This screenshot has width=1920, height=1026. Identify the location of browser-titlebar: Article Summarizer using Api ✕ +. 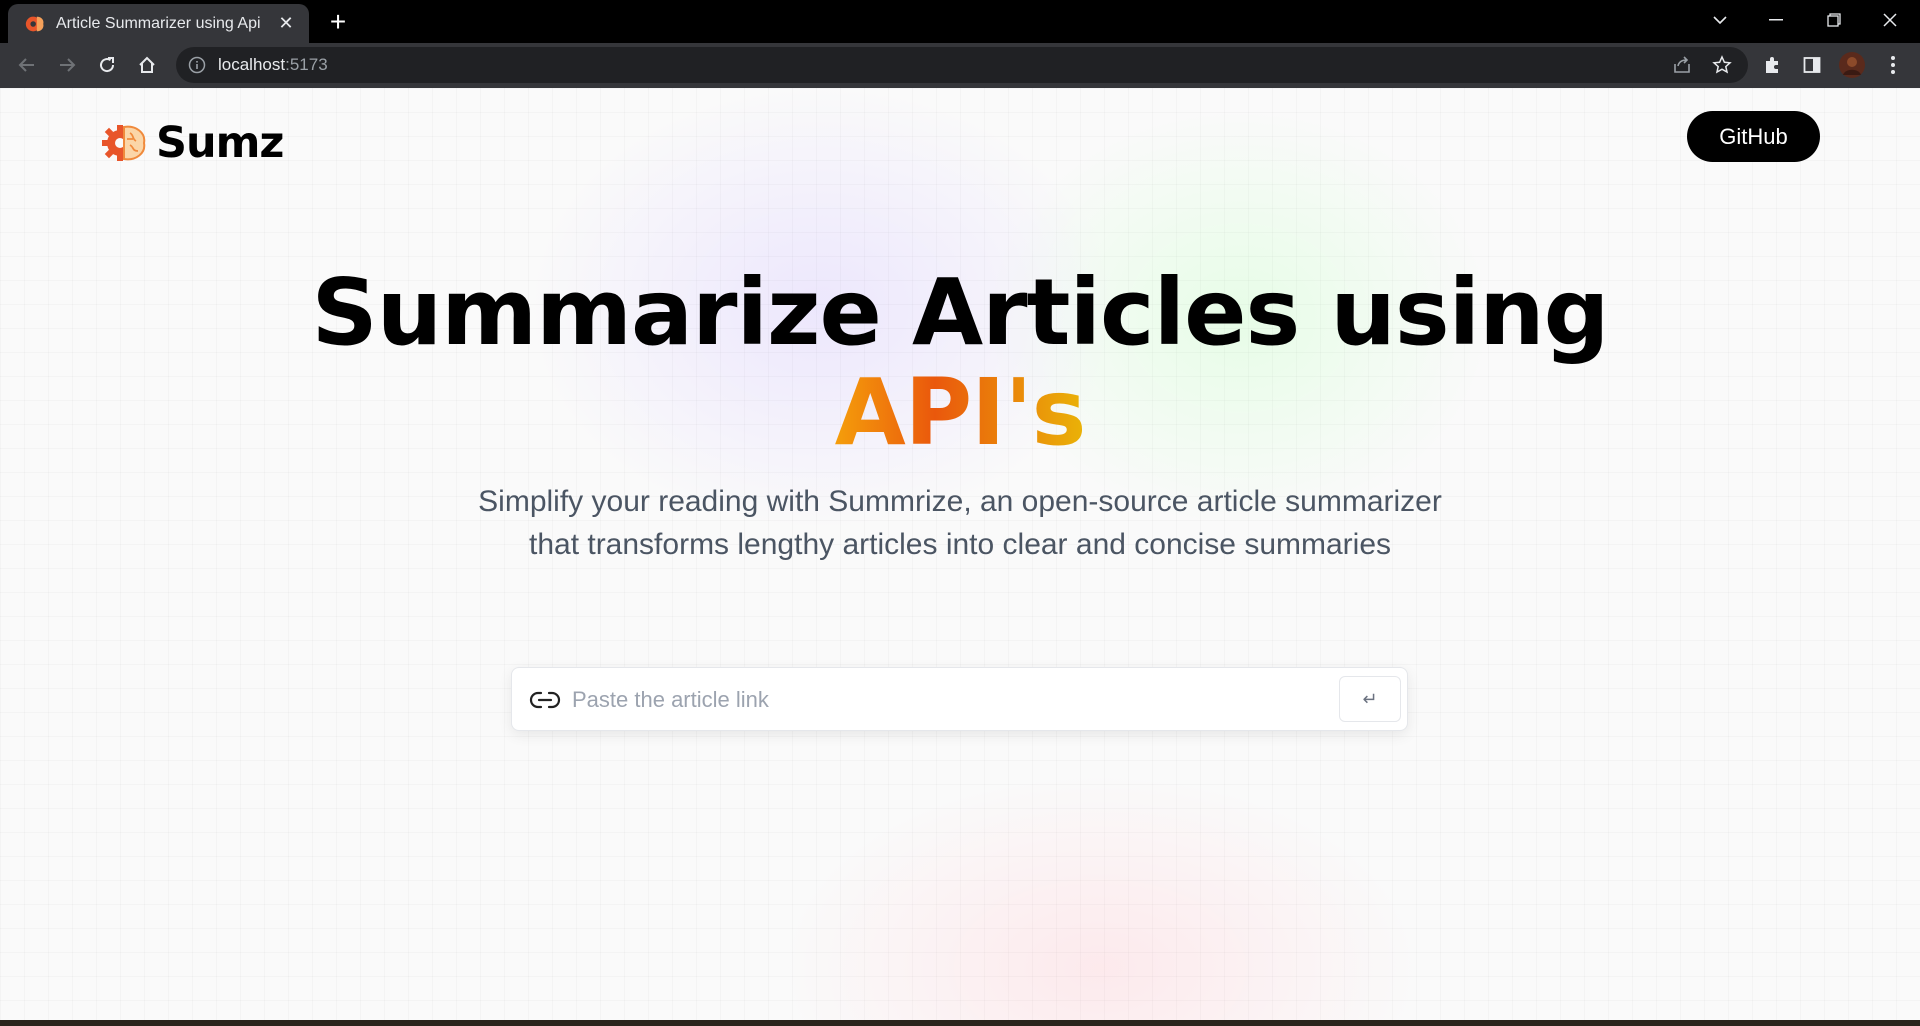
(960, 21).